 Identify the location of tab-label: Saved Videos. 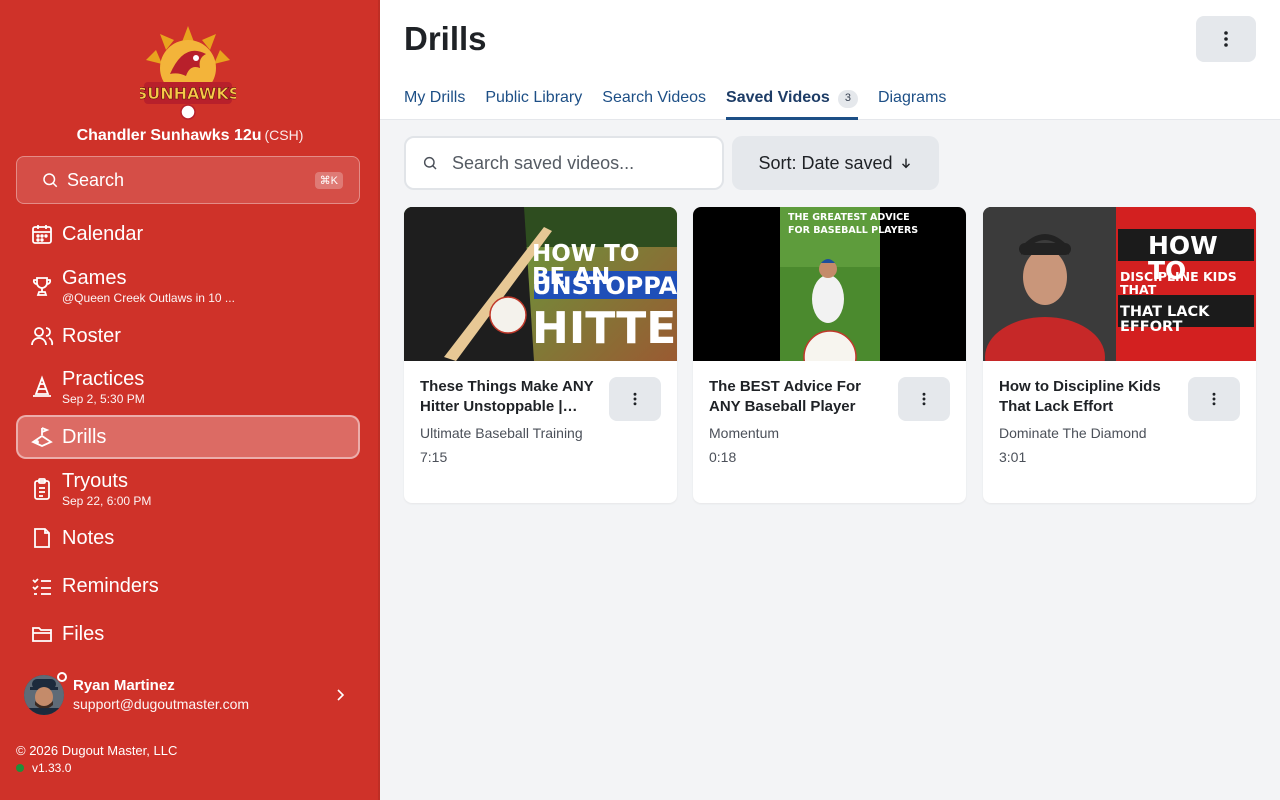
(778, 97).